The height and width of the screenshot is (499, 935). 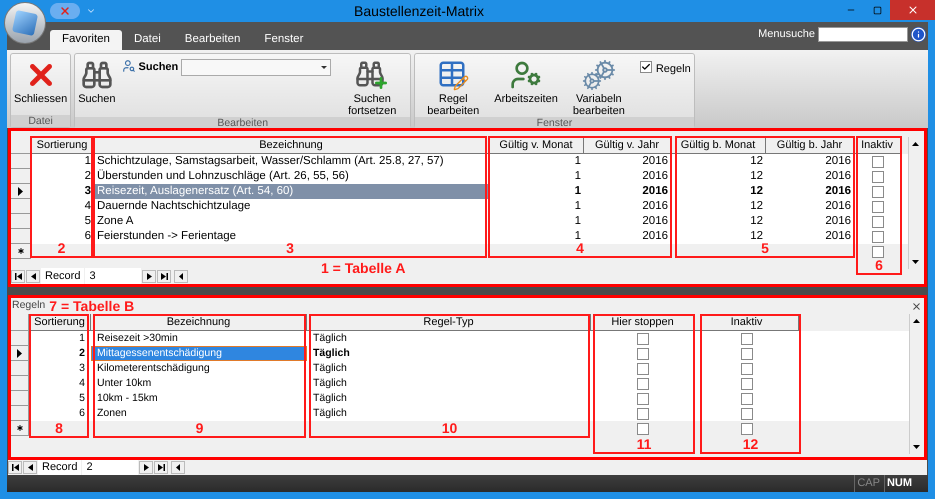 I want to click on window-title: Baustellenzeit-Matrix, so click(x=419, y=11).